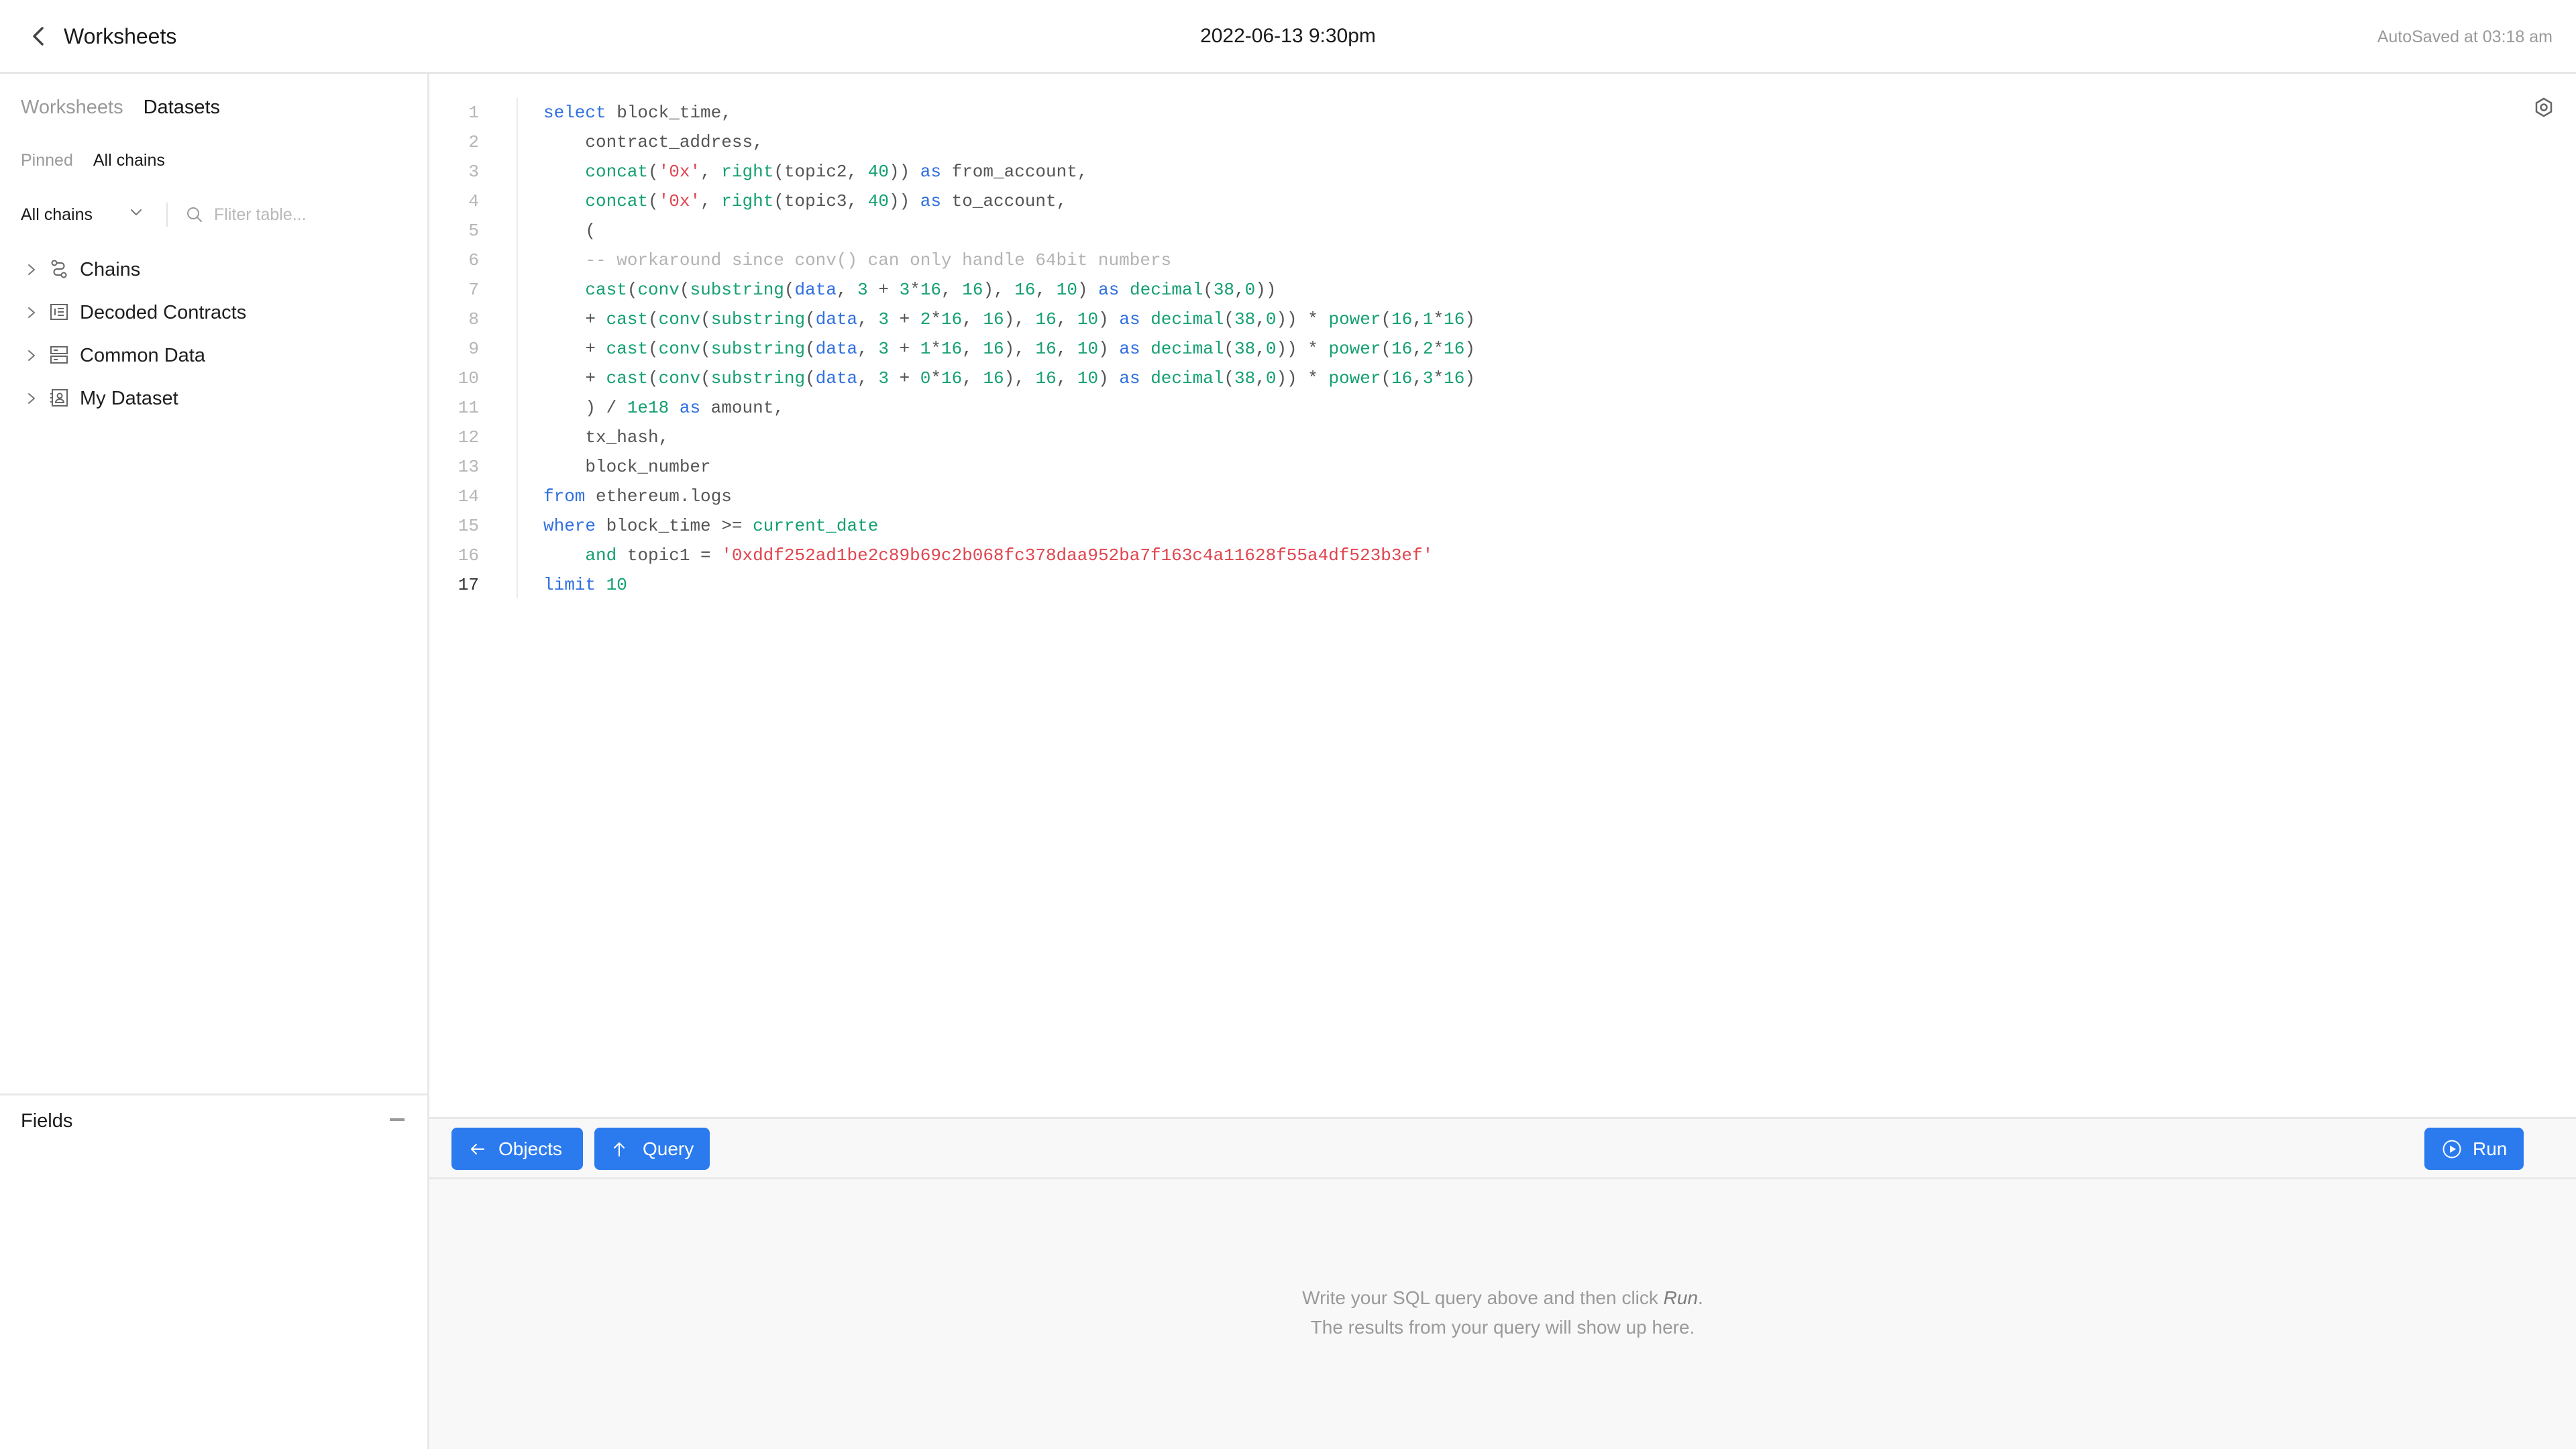  Describe the element at coordinates (679, 201) in the screenshot. I see `code-token: '0x'` at that location.